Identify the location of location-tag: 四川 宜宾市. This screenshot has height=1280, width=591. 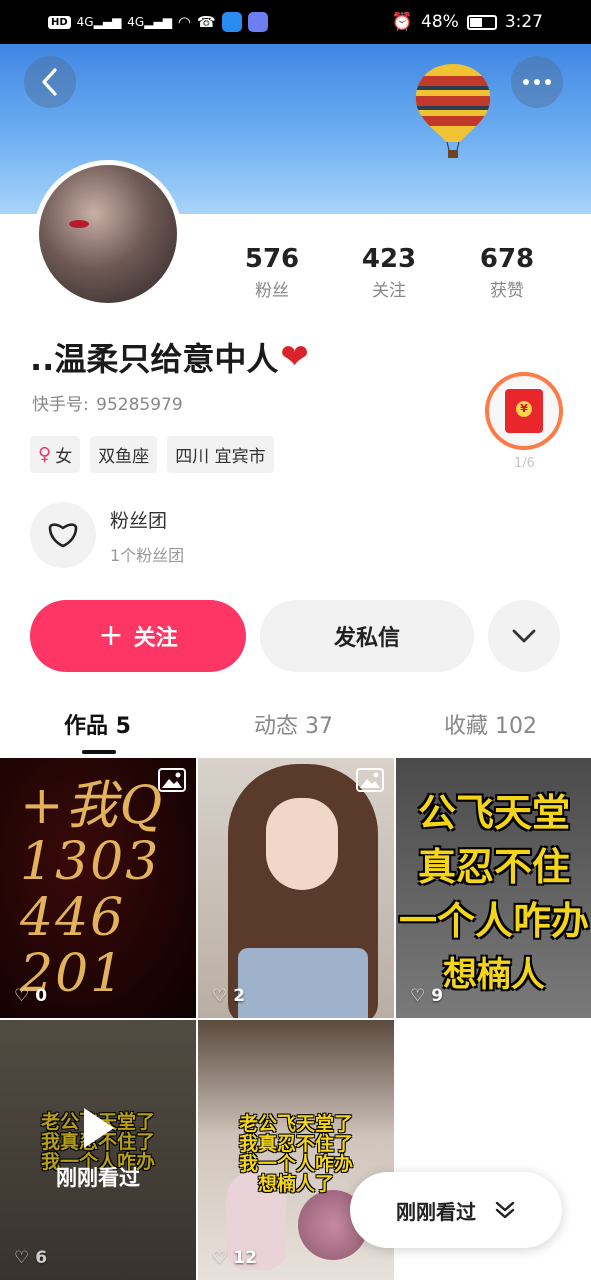
(220, 454).